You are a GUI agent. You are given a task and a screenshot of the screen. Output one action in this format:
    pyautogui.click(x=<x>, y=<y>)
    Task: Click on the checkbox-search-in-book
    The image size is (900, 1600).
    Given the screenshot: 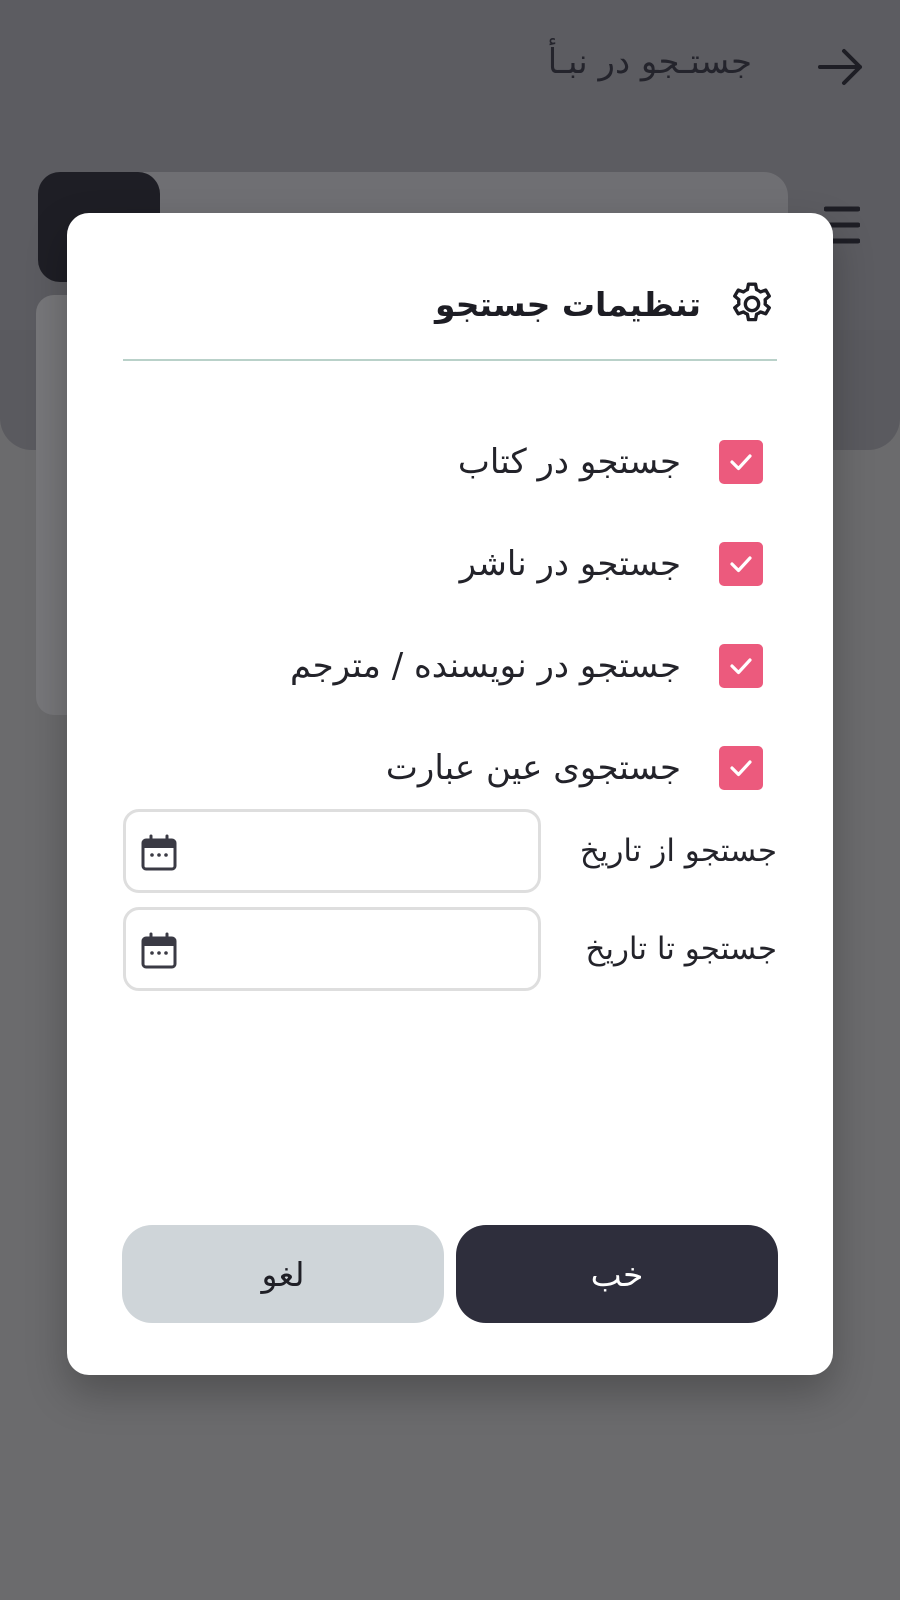 What is the action you would take?
    pyautogui.click(x=741, y=462)
    